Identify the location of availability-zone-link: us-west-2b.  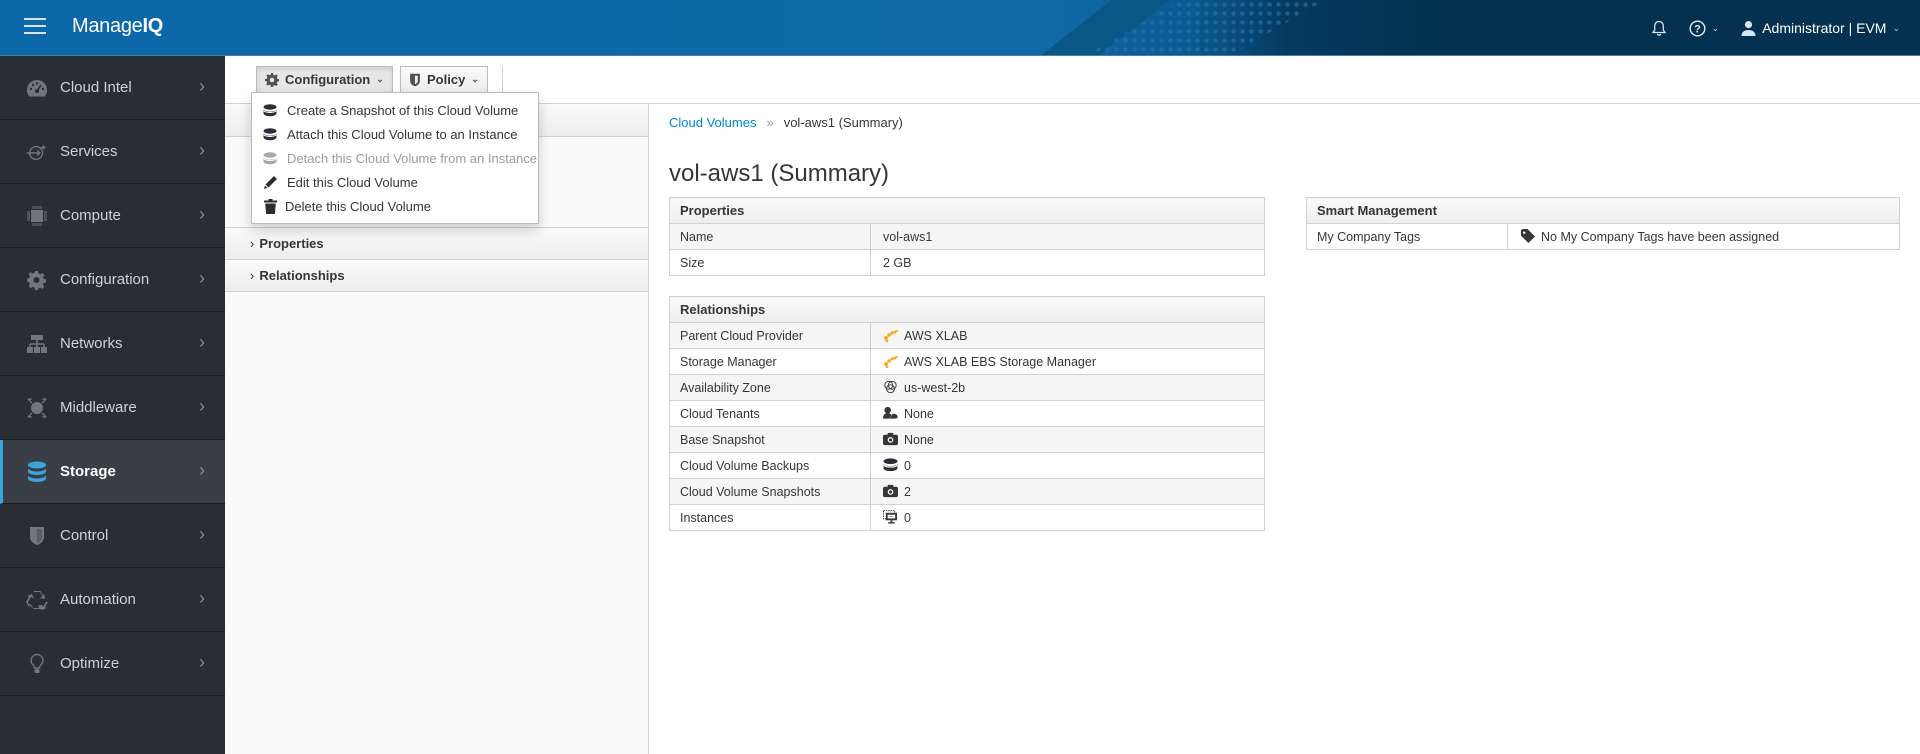
(934, 388).